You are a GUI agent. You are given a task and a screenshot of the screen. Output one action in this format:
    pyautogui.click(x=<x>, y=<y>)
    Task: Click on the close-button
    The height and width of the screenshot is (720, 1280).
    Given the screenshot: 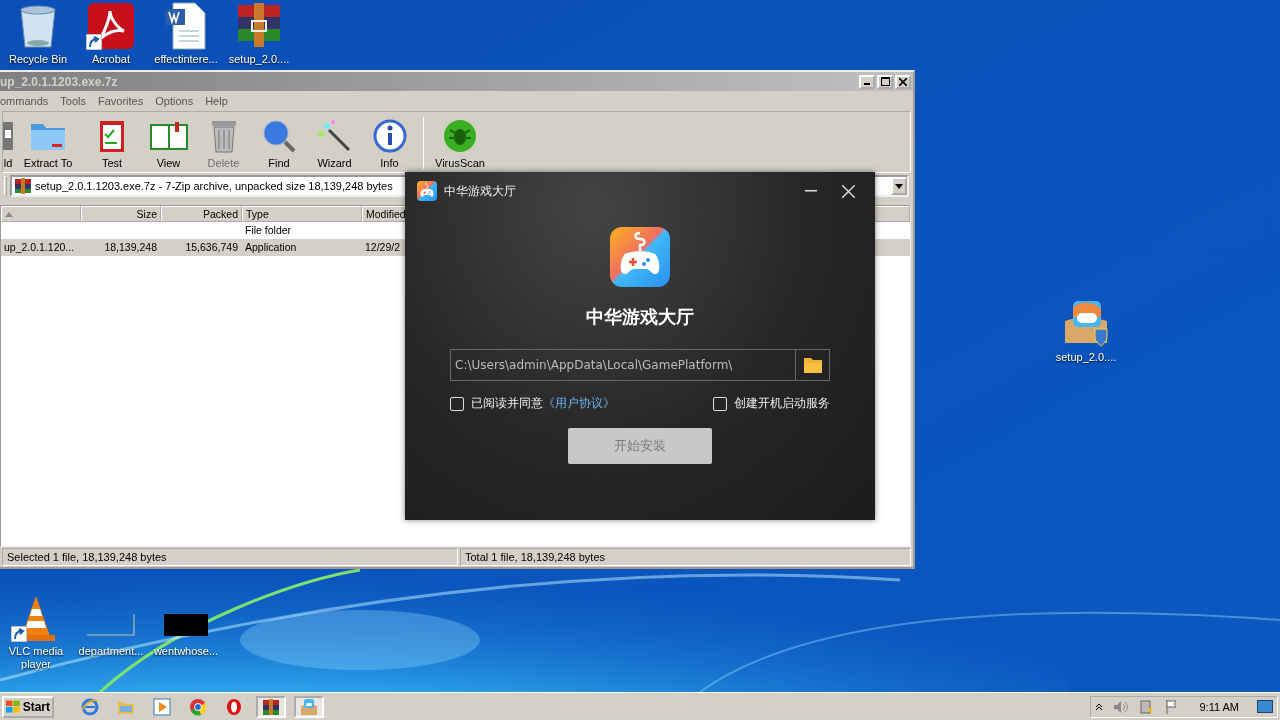 What is the action you would take?
    pyautogui.click(x=903, y=81)
    